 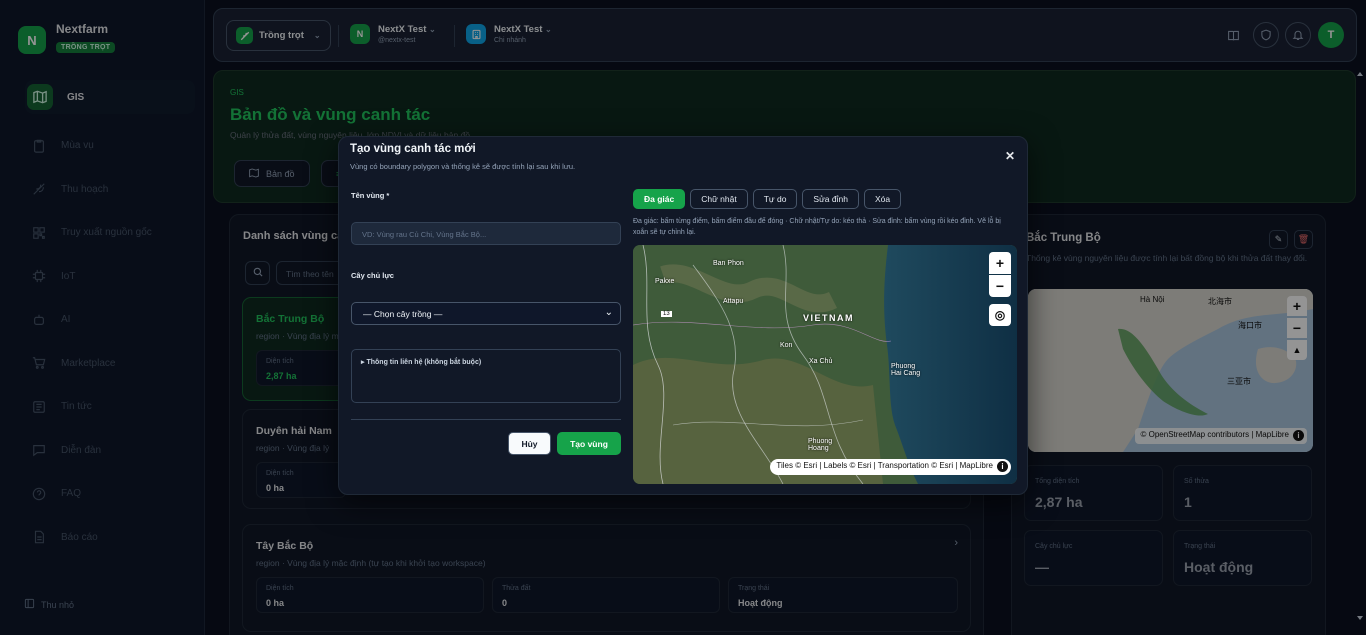 I want to click on tool-rectangle: Chữ nhật, so click(x=719, y=199).